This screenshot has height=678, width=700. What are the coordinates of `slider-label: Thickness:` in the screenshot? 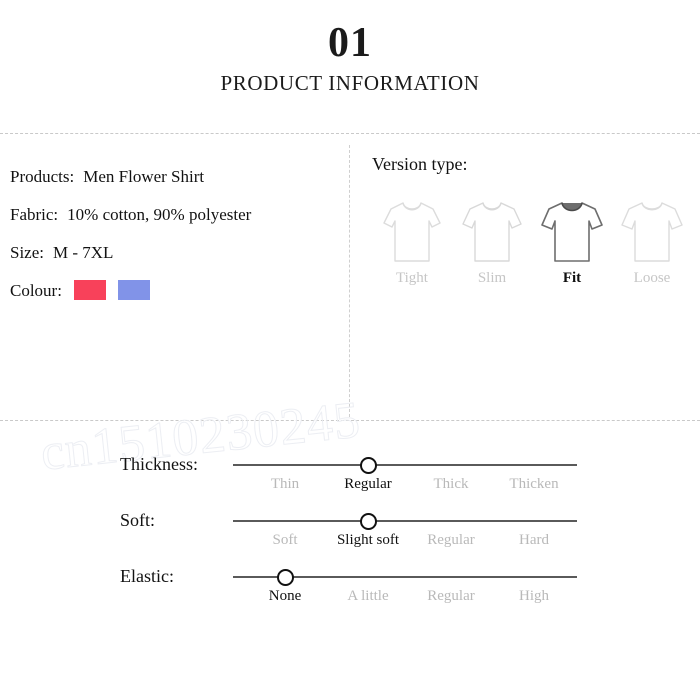 It's located at (159, 464).